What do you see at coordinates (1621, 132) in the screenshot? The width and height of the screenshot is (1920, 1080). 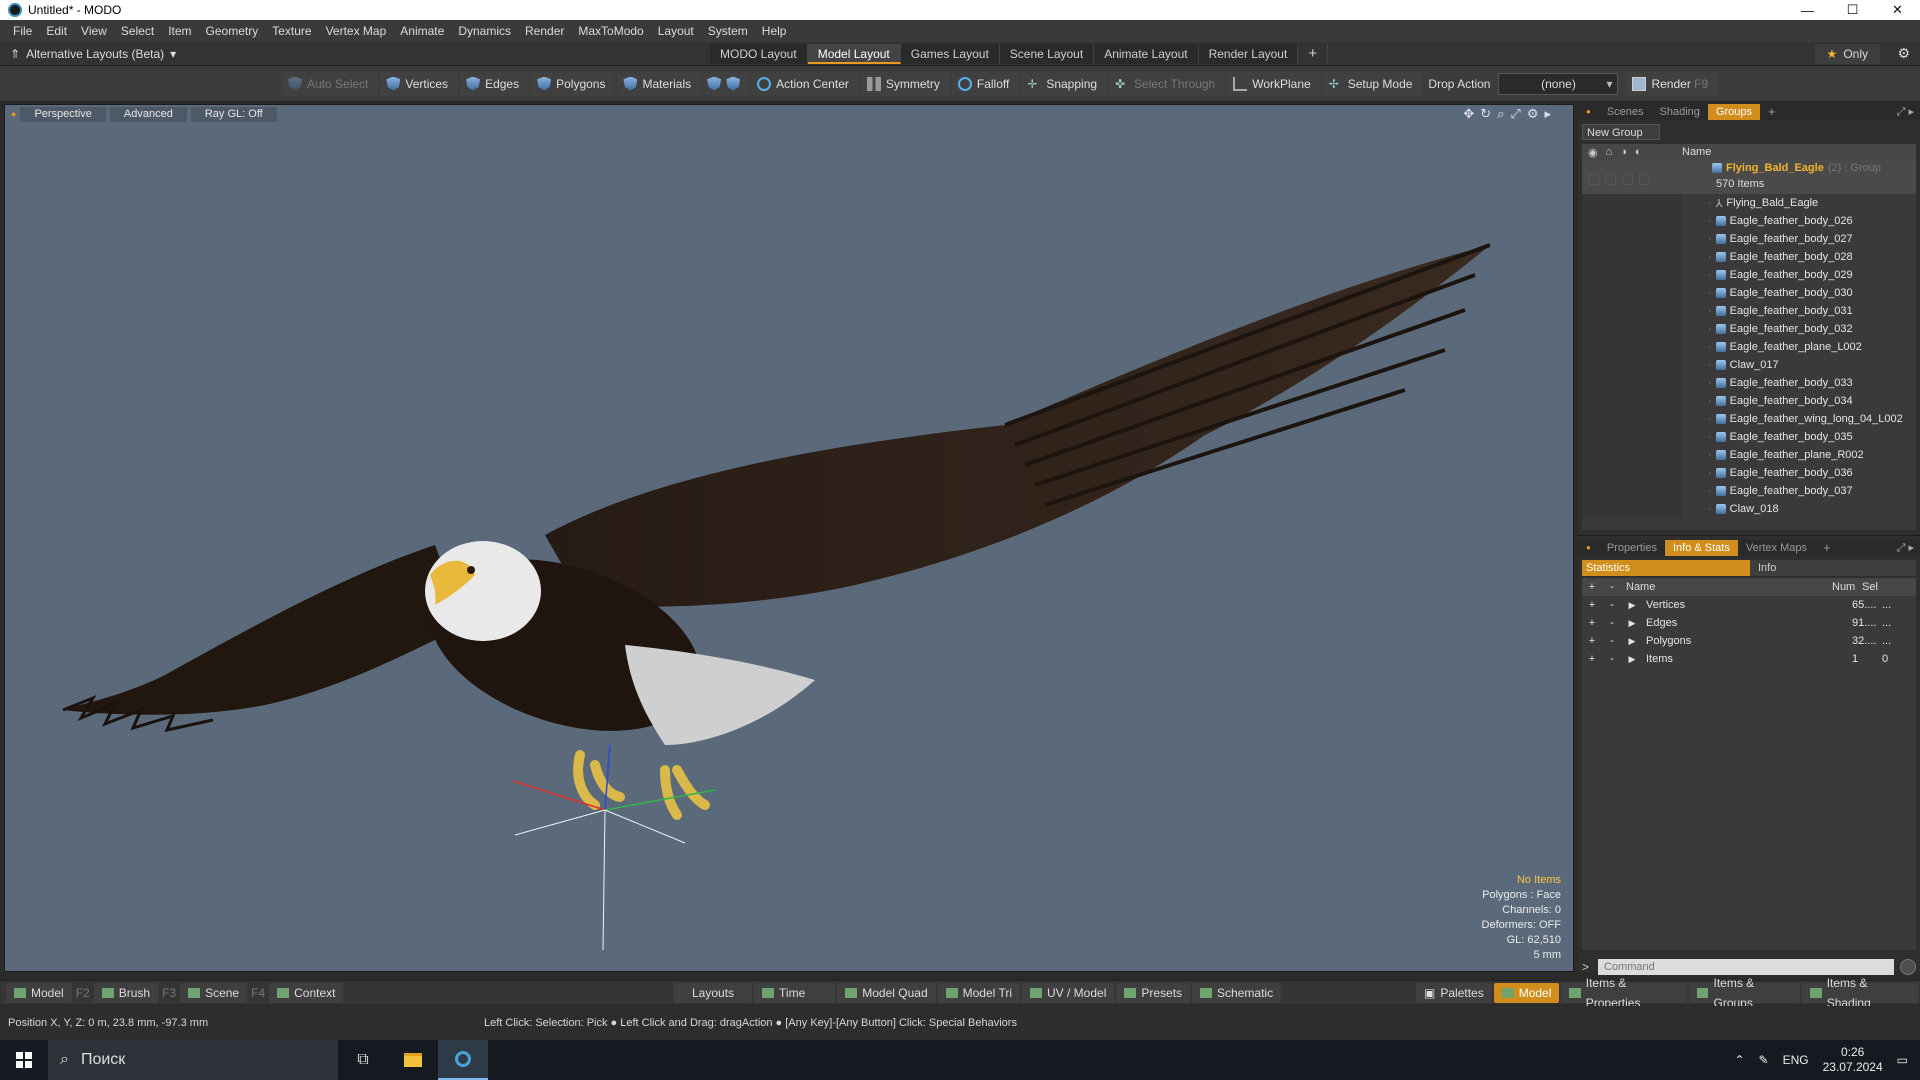 I see `new-group-button: New Group` at bounding box center [1621, 132].